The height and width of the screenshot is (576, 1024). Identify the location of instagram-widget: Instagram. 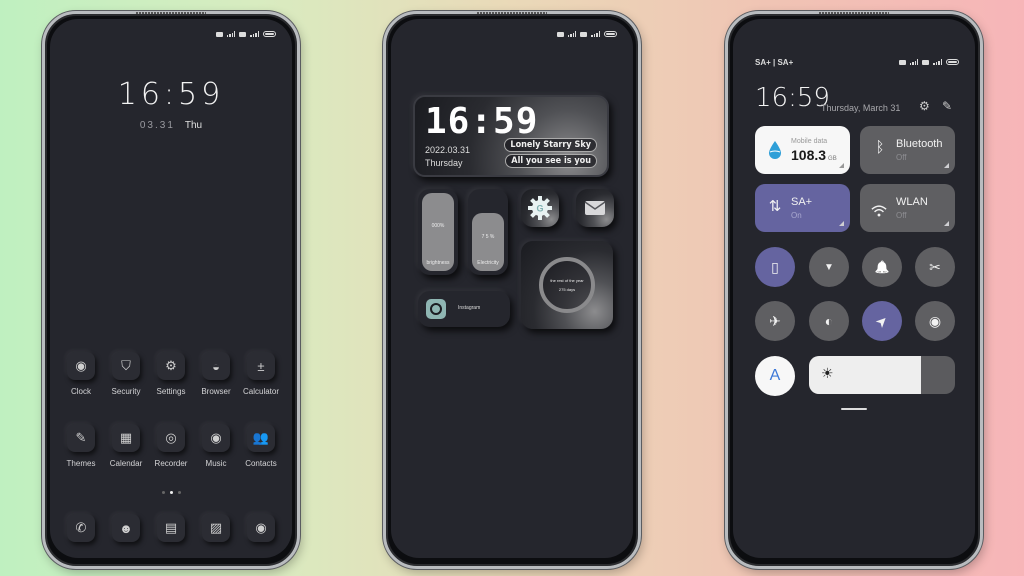
(464, 309).